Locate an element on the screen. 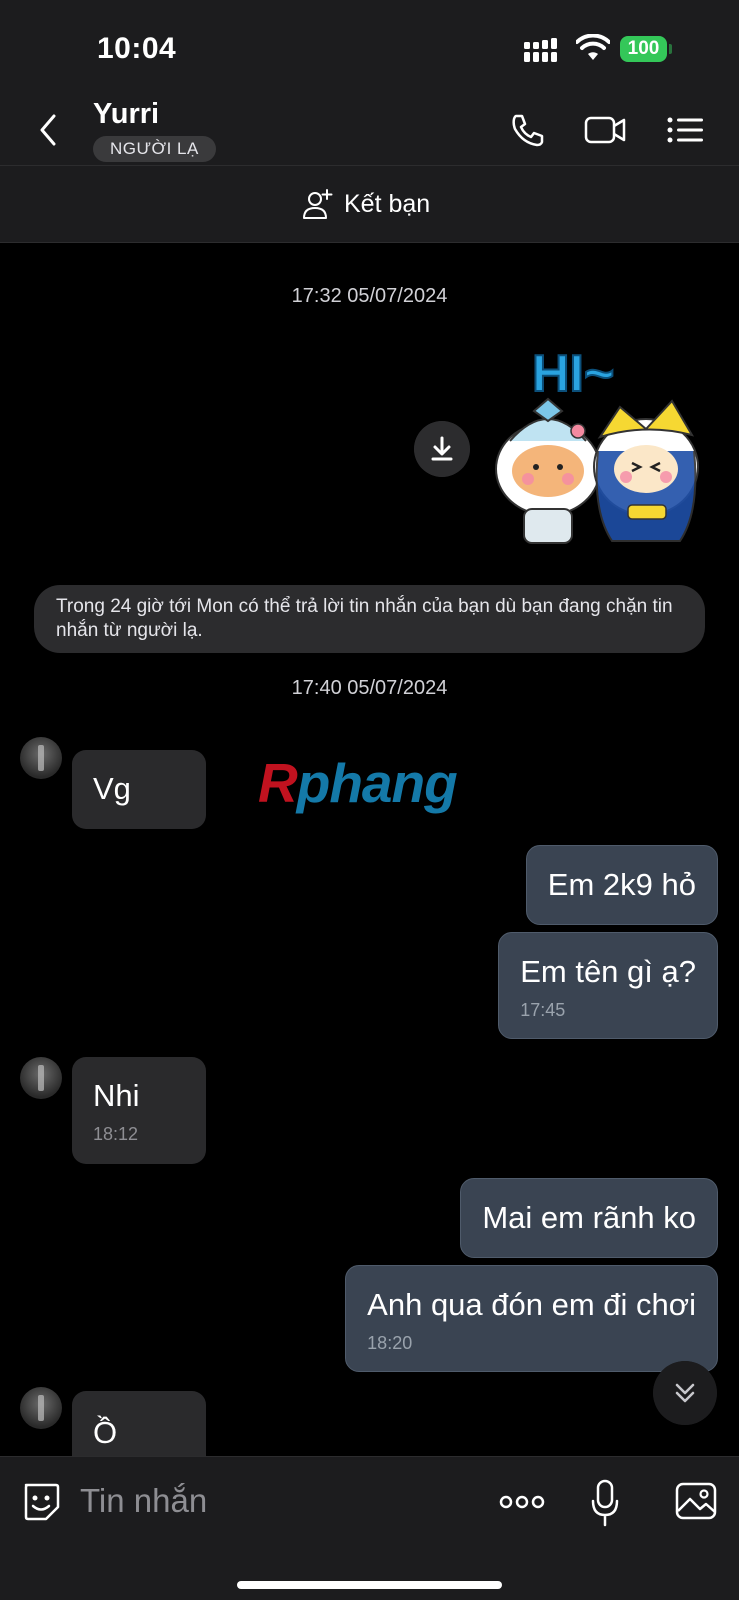  contact-name: Yurri is located at coordinates (126, 114).